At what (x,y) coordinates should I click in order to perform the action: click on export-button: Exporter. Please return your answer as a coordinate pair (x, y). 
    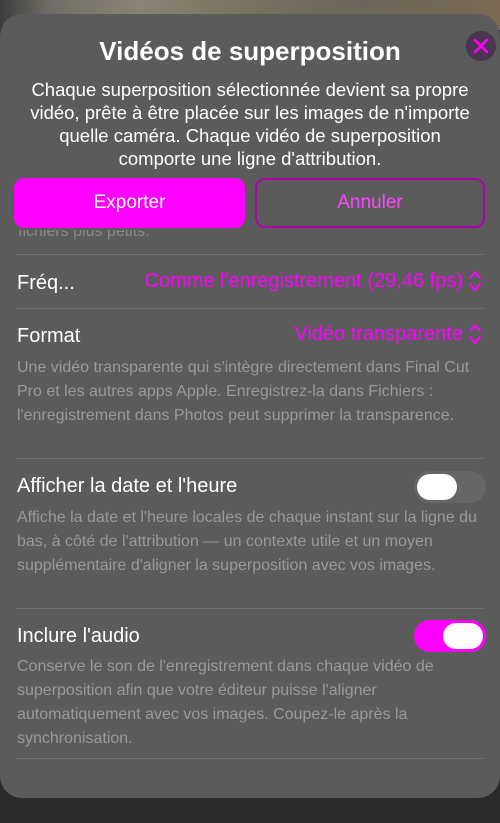
    Looking at the image, I should click on (129, 203).